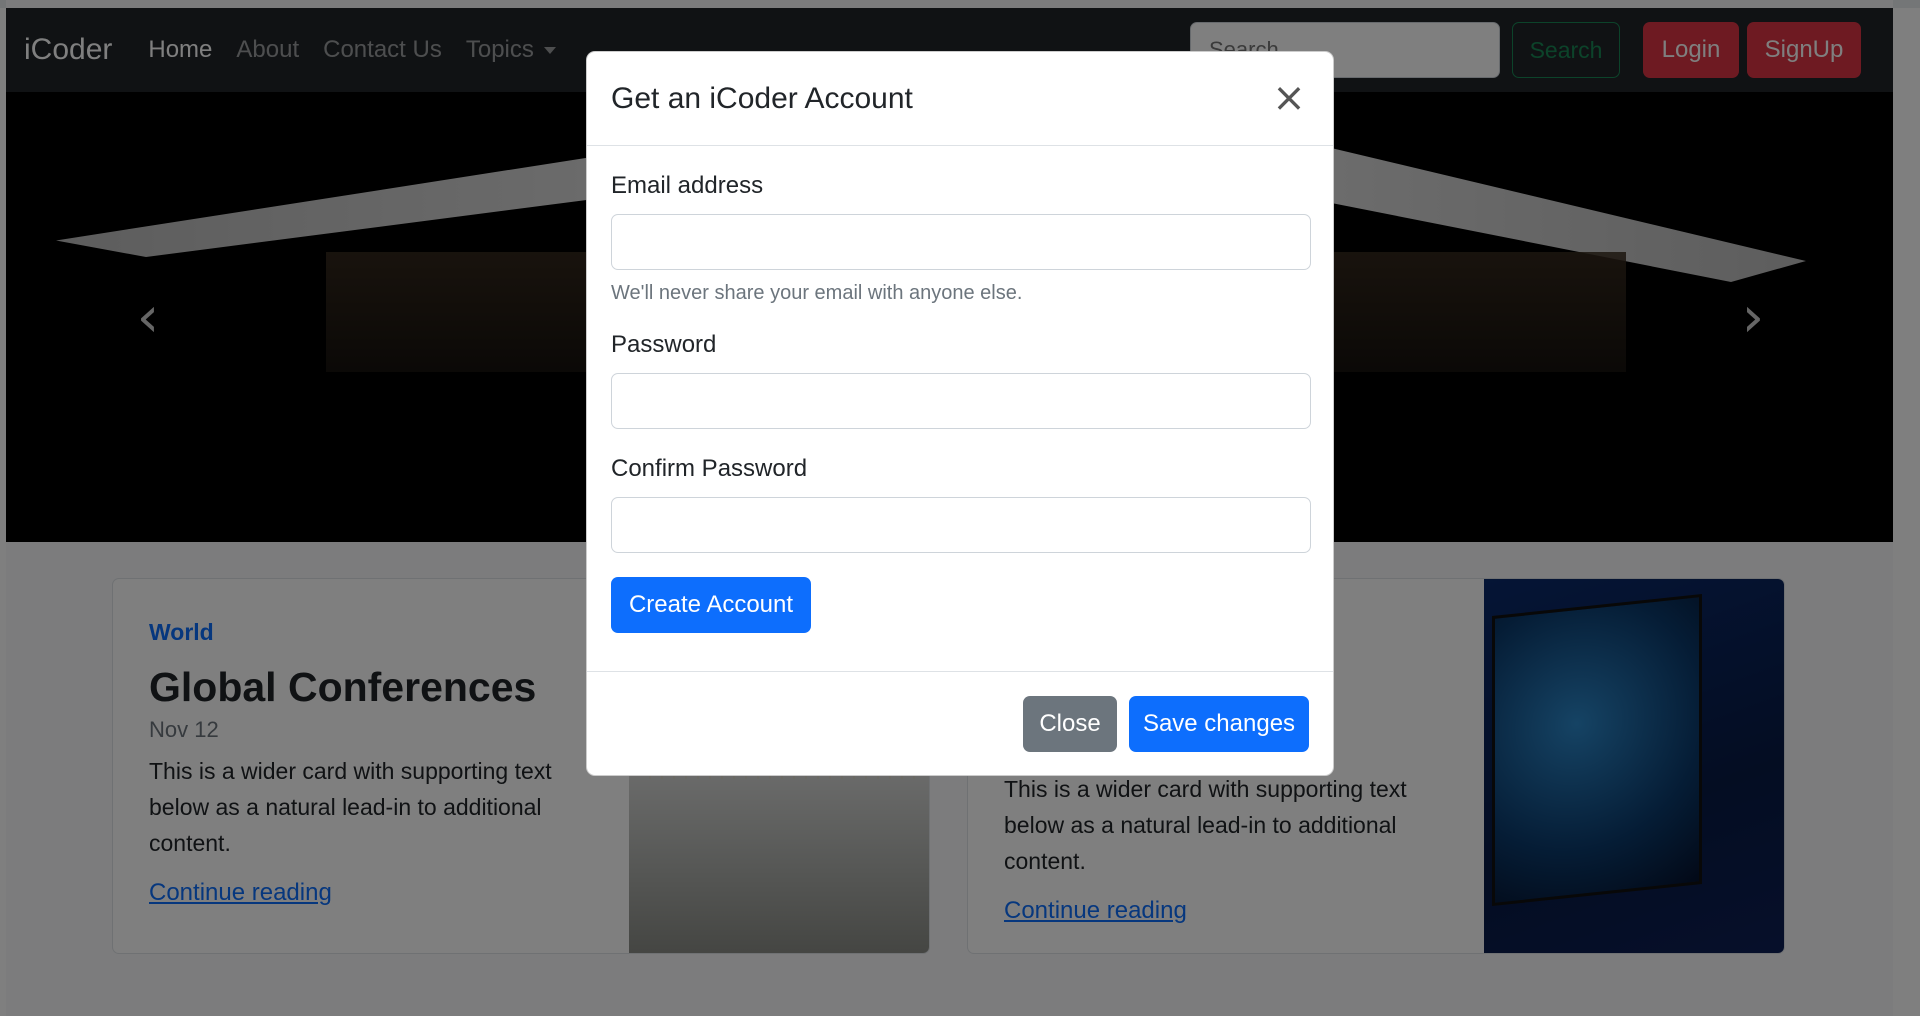 Image resolution: width=1920 pixels, height=1016 pixels. Describe the element at coordinates (687, 185) in the screenshot. I see `email-label: Email address` at that location.